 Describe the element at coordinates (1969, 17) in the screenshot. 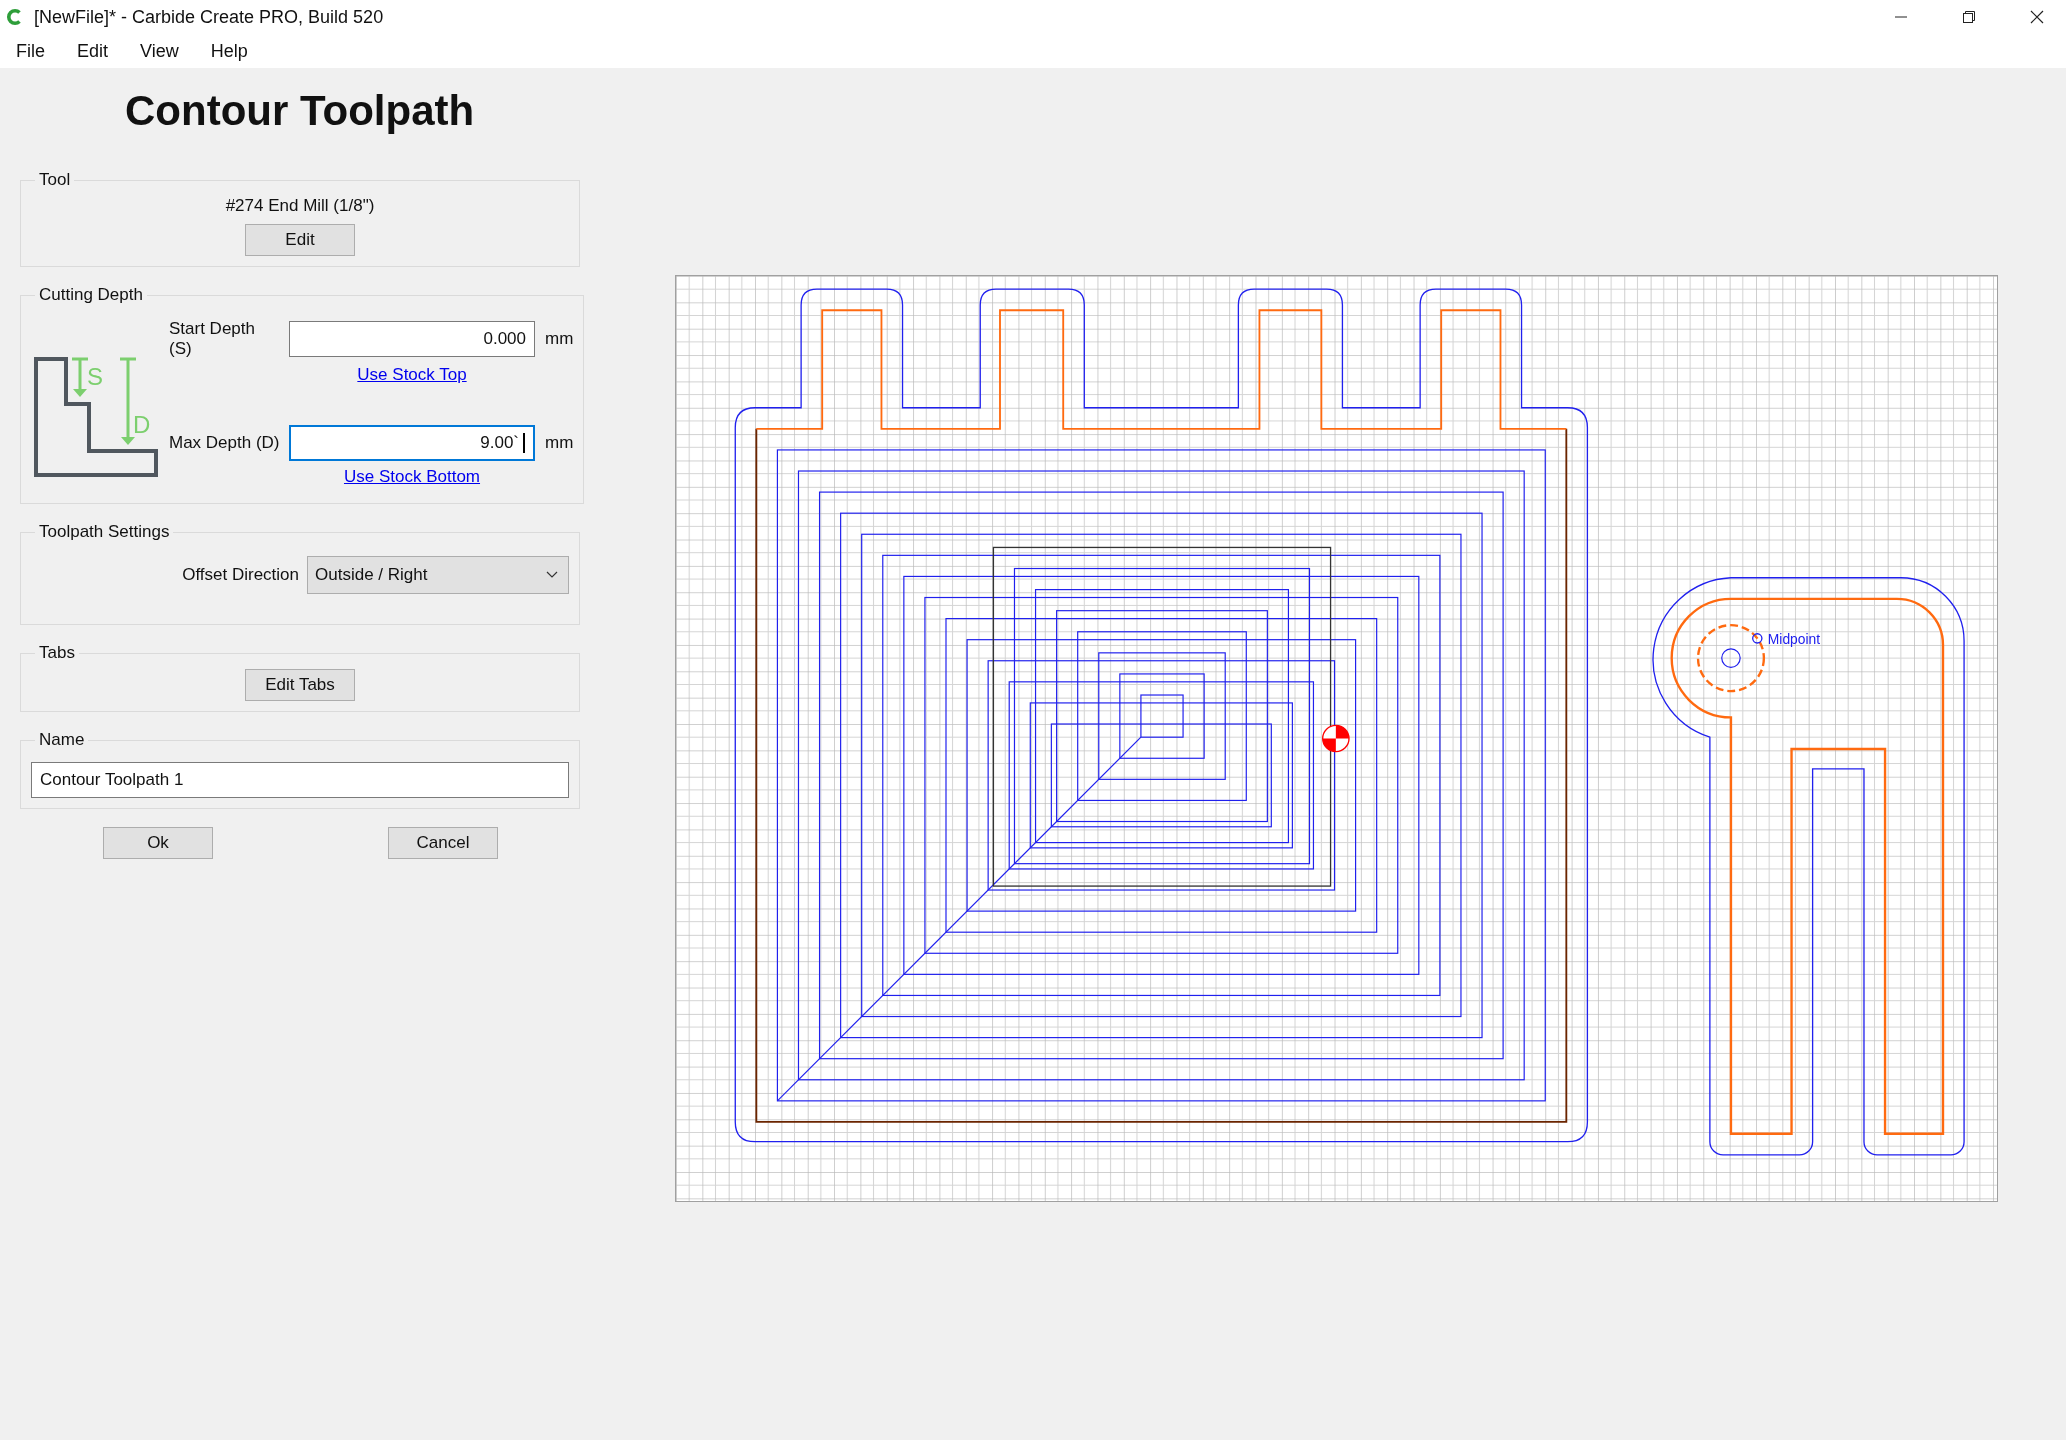

I see `restore-icon` at that location.